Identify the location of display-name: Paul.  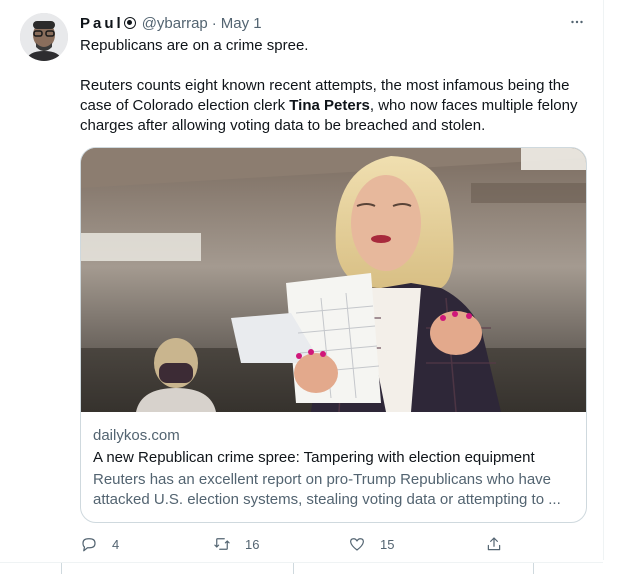
(102, 23).